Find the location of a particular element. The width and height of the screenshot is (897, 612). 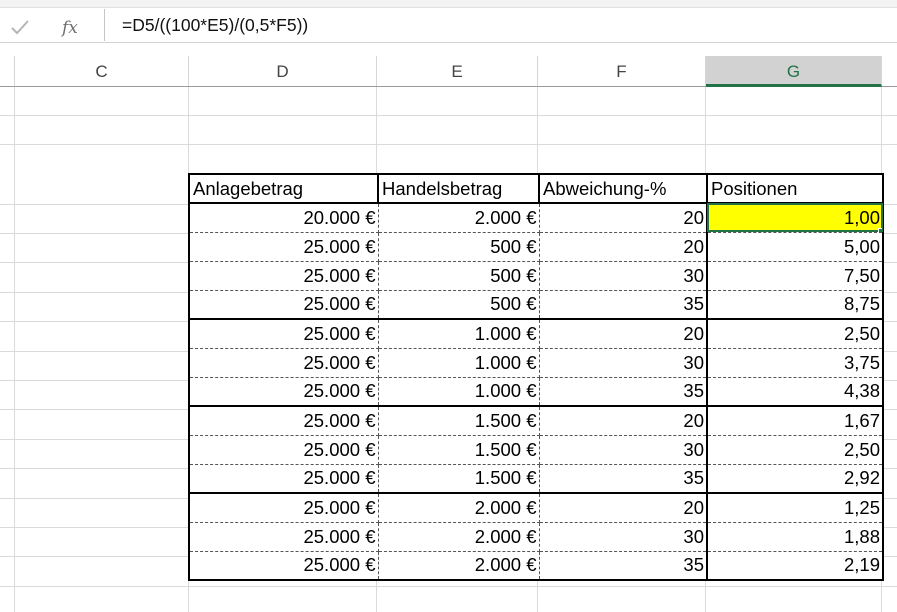

cell-positionen: 8,75 is located at coordinates (795, 305).